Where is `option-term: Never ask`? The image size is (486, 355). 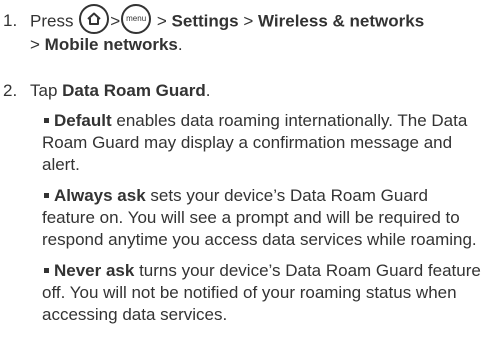 option-term: Never ask is located at coordinates (94, 270).